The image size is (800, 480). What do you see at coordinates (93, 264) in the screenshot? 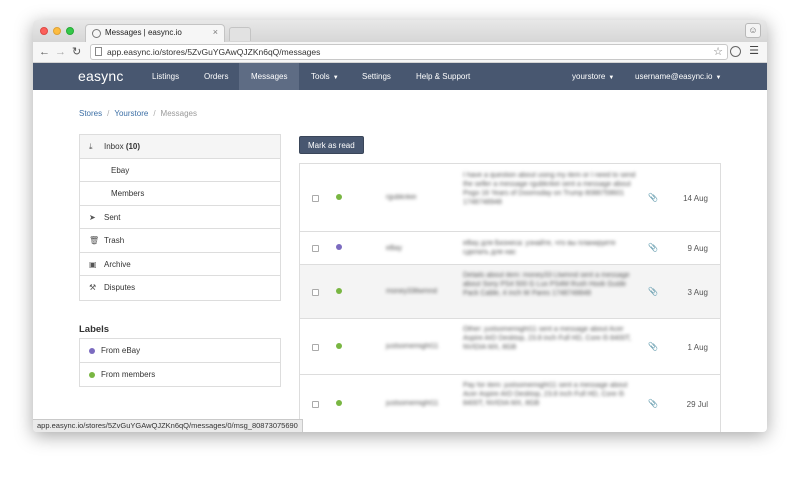
I see `archive-icon: ▣` at bounding box center [93, 264].